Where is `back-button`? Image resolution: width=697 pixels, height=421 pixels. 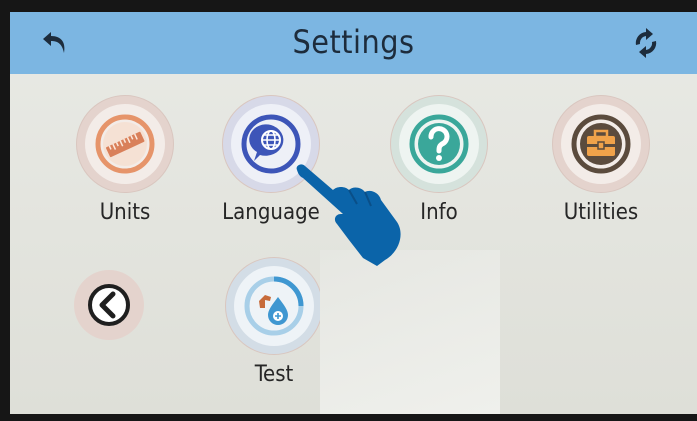
back-button is located at coordinates (56, 43).